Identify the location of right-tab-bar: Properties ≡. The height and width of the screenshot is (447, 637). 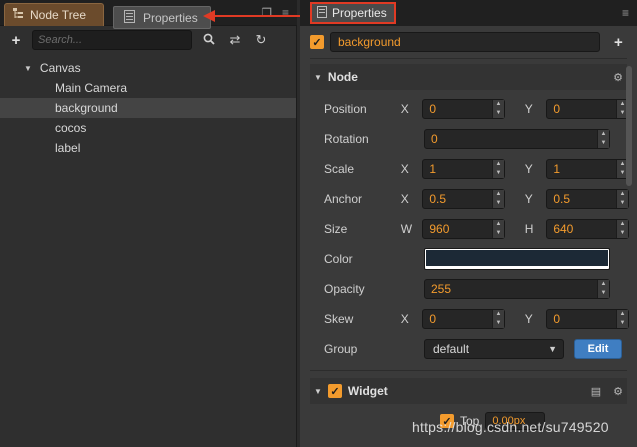
(468, 13).